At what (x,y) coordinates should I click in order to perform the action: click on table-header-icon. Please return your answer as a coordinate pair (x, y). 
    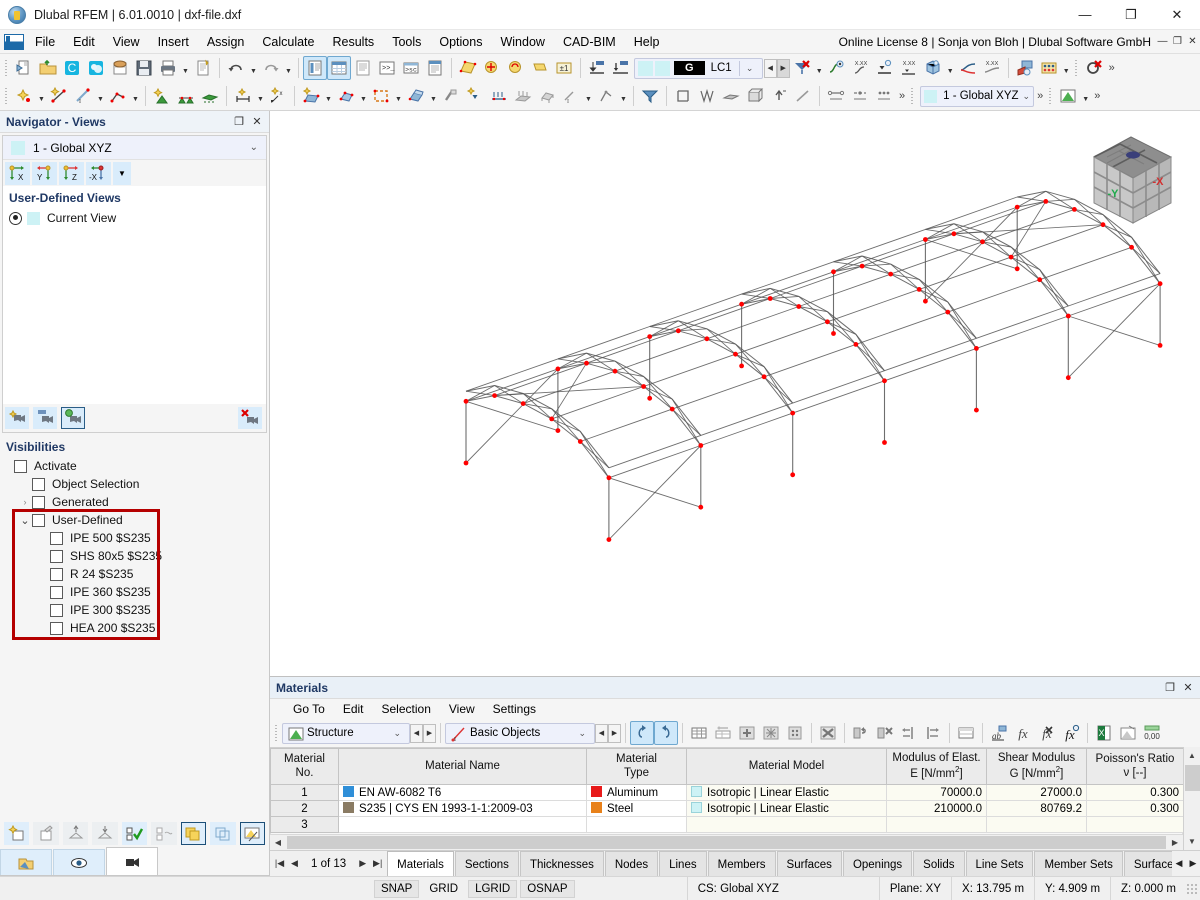
    Looking at the image, I should click on (966, 733).